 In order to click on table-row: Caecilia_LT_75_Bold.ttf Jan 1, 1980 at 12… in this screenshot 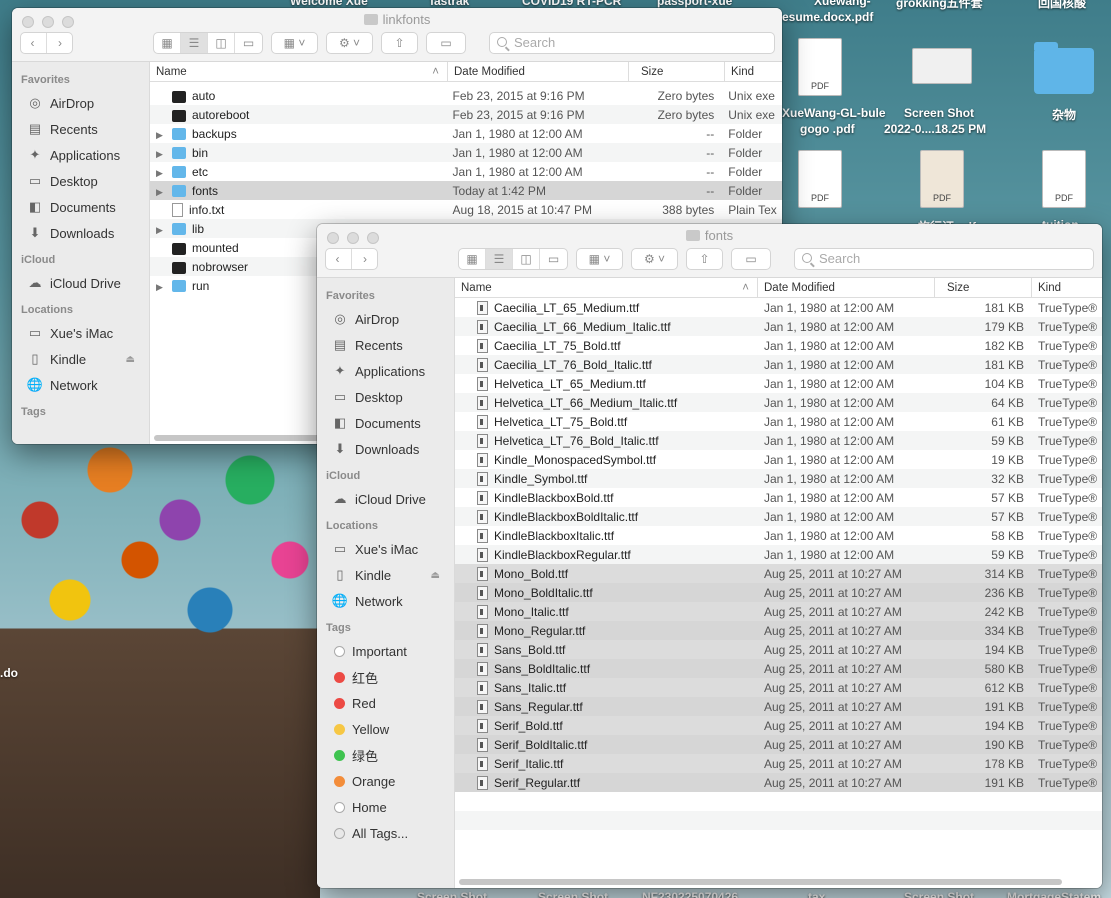, I will do `click(778, 345)`.